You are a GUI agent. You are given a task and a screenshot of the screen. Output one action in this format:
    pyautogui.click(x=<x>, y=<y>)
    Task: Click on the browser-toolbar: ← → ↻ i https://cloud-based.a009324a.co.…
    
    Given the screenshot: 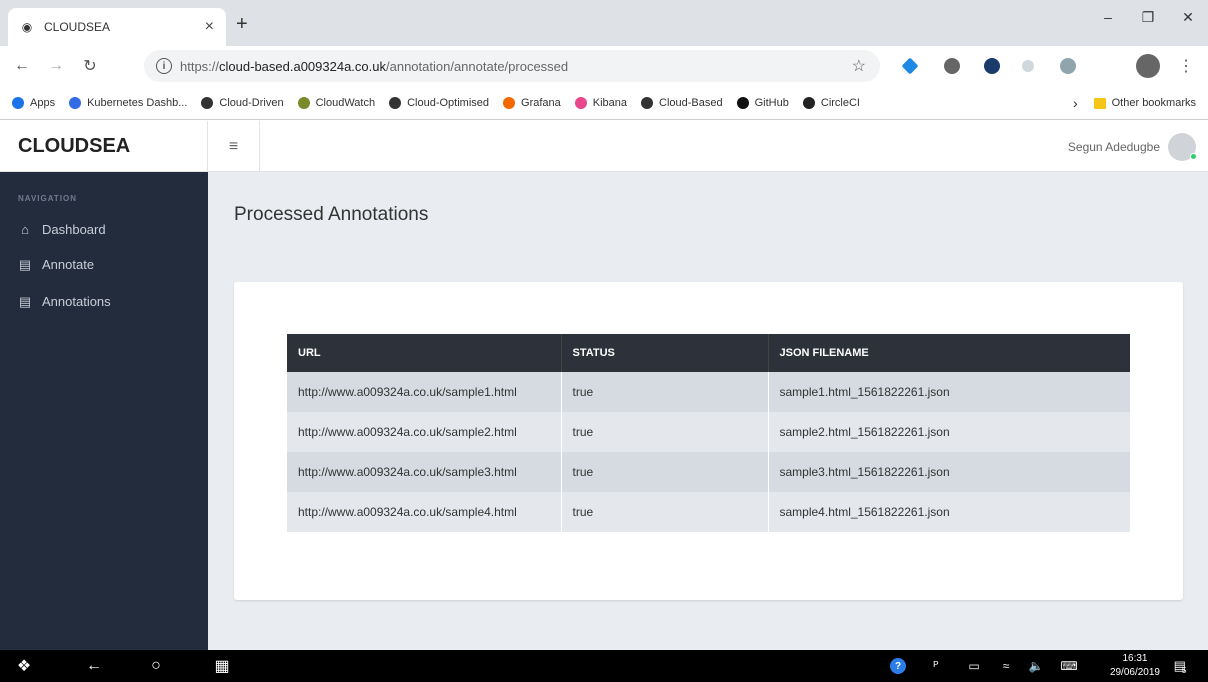 What is the action you would take?
    pyautogui.click(x=604, y=66)
    